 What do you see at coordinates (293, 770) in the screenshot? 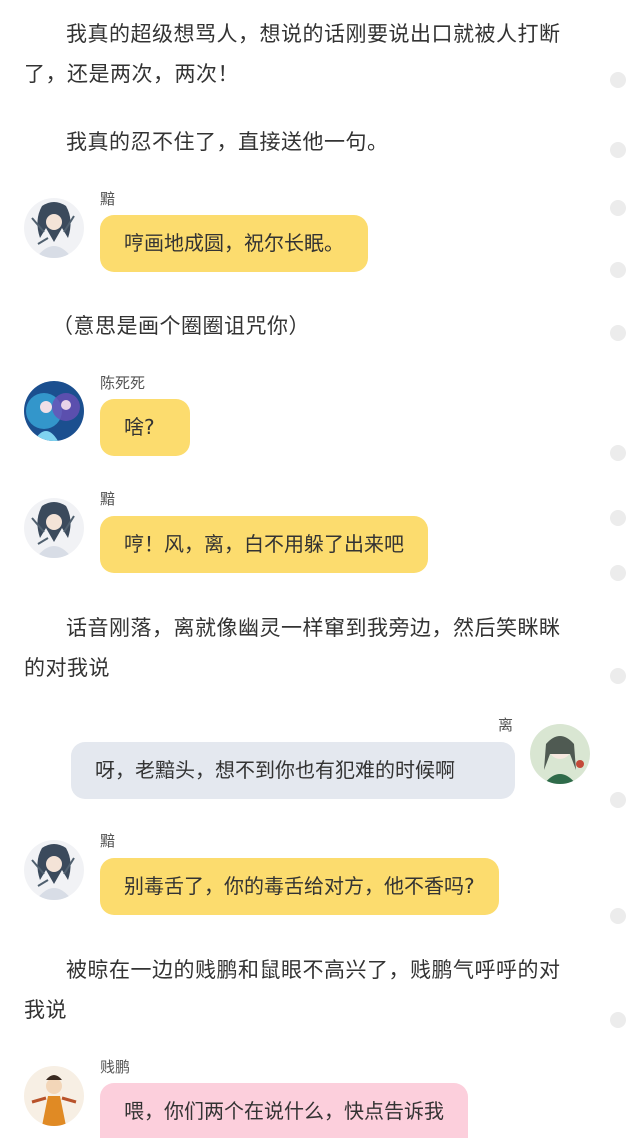
I see `message-bubble: 呀，老黯头，想不到你也有犯难的时候啊` at bounding box center [293, 770].